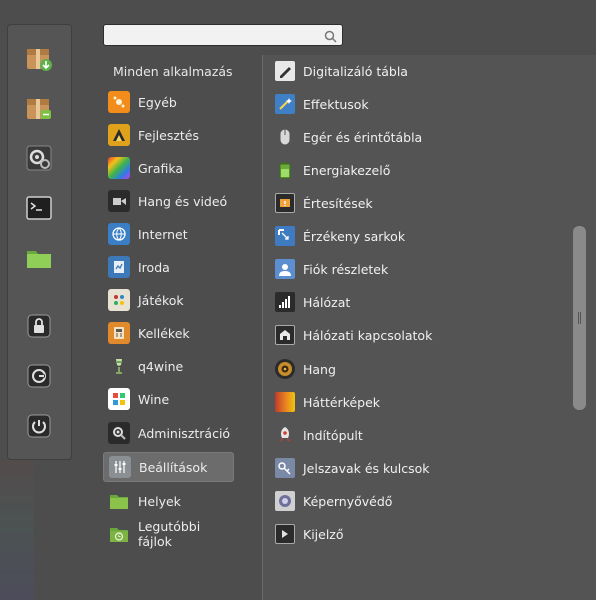 The image size is (596, 600). What do you see at coordinates (119, 168) in the screenshot?
I see `graphics-icon` at bounding box center [119, 168].